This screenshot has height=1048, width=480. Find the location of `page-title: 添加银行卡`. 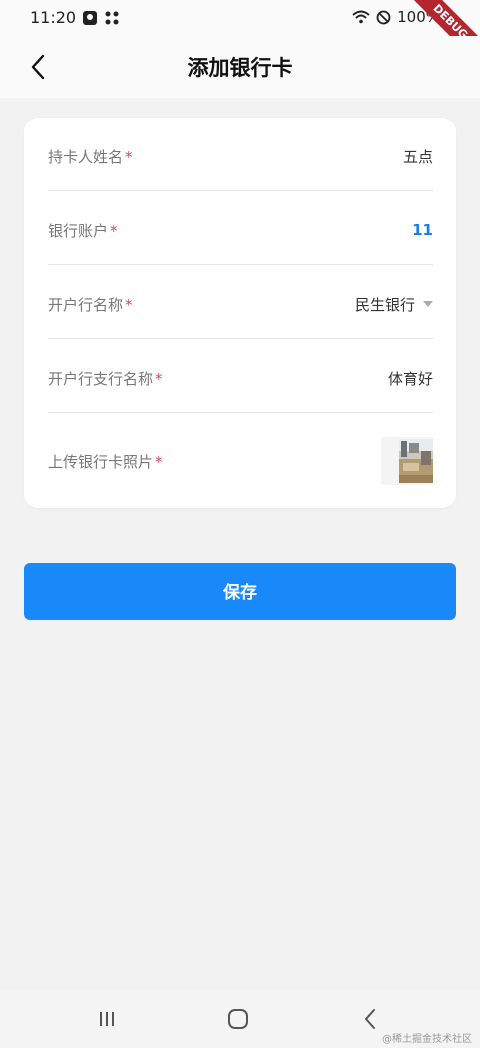

page-title: 添加银行卡 is located at coordinates (240, 68).